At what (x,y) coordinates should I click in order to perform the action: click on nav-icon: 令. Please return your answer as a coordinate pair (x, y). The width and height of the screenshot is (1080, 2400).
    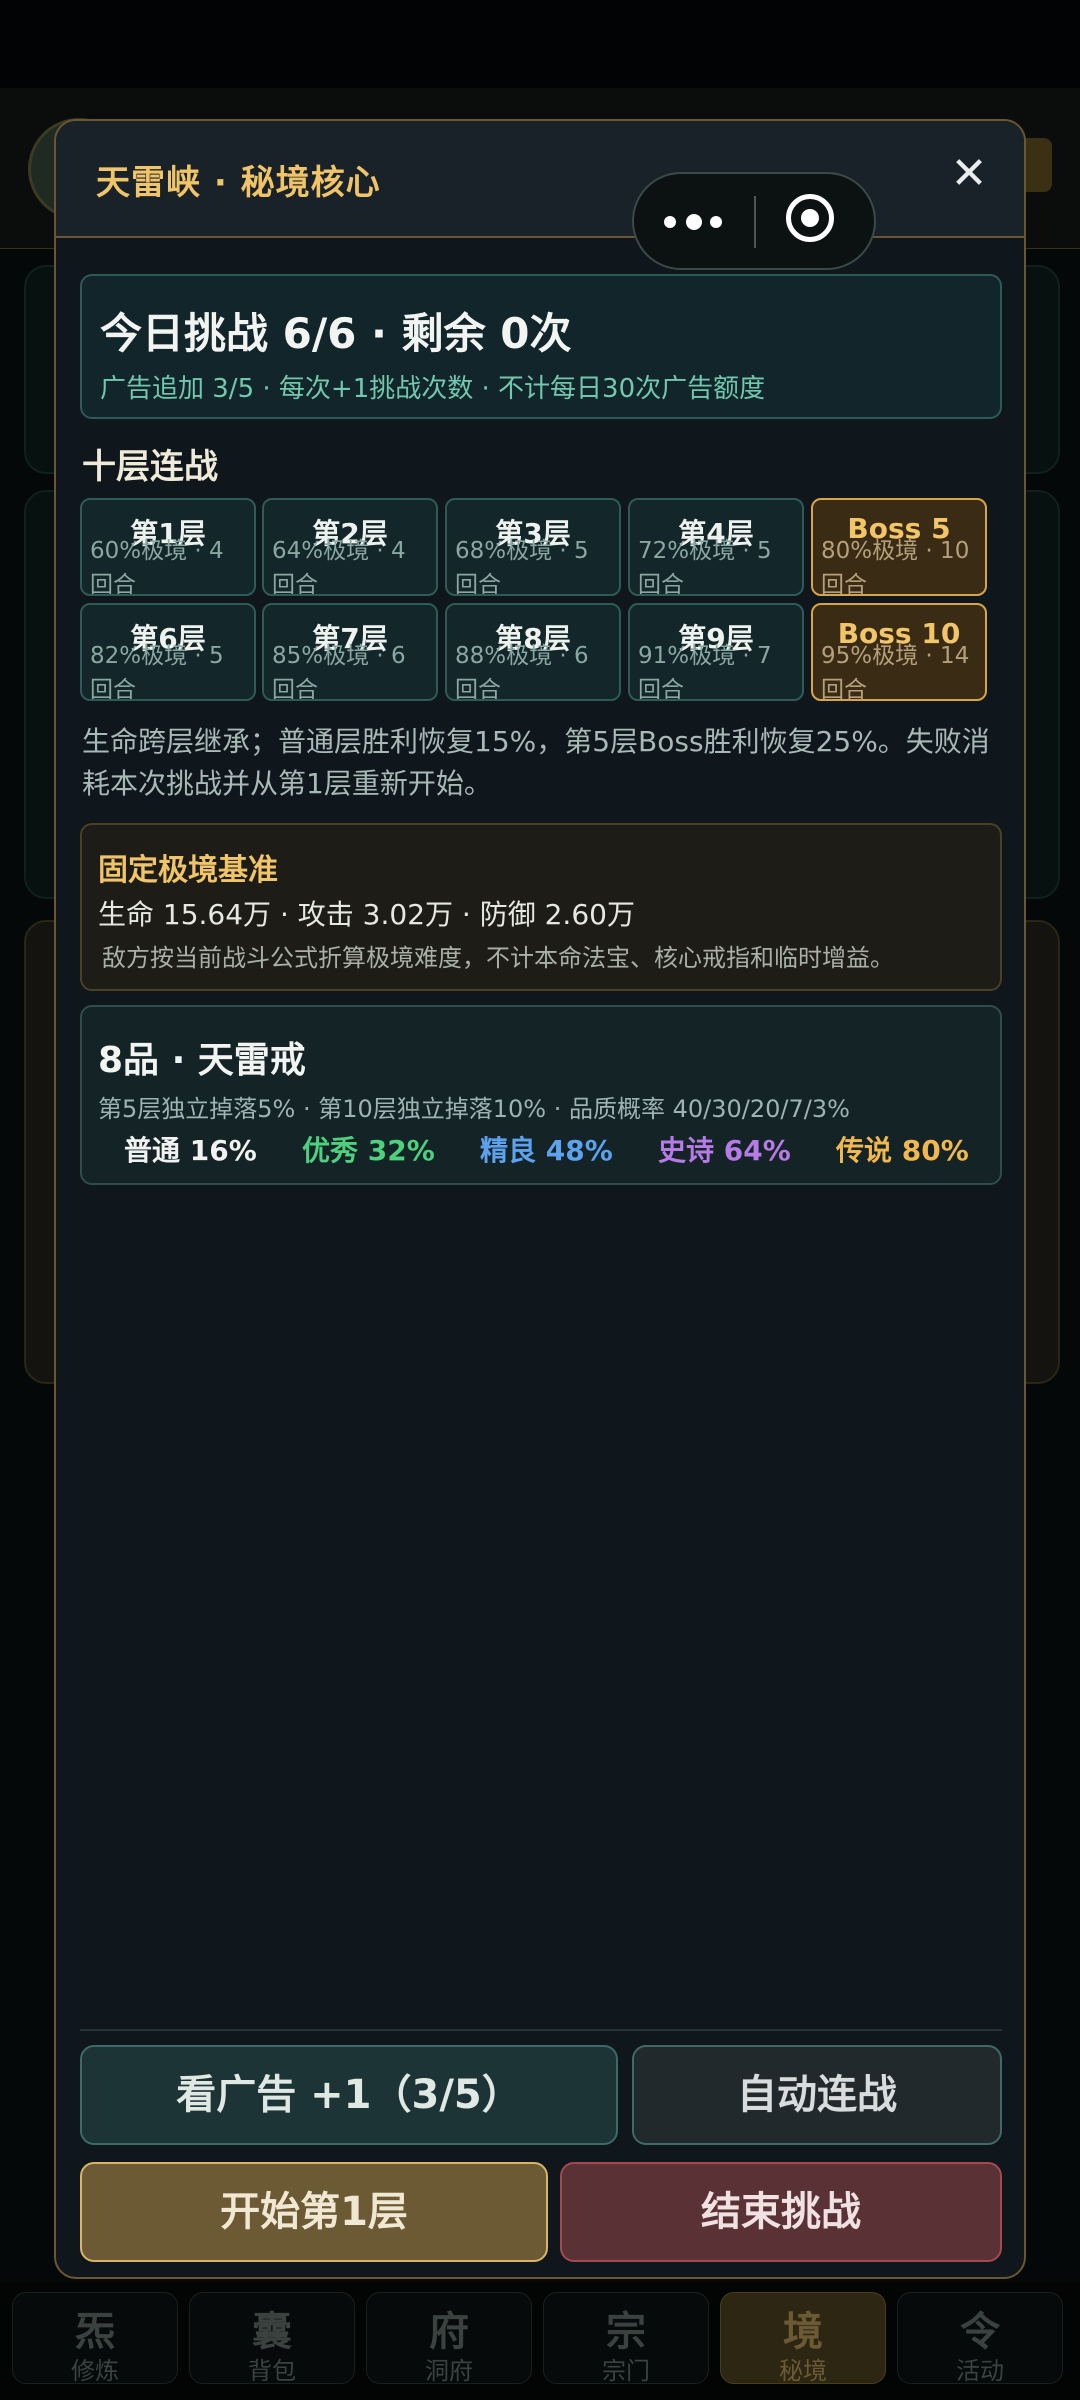
    Looking at the image, I should click on (980, 2332).